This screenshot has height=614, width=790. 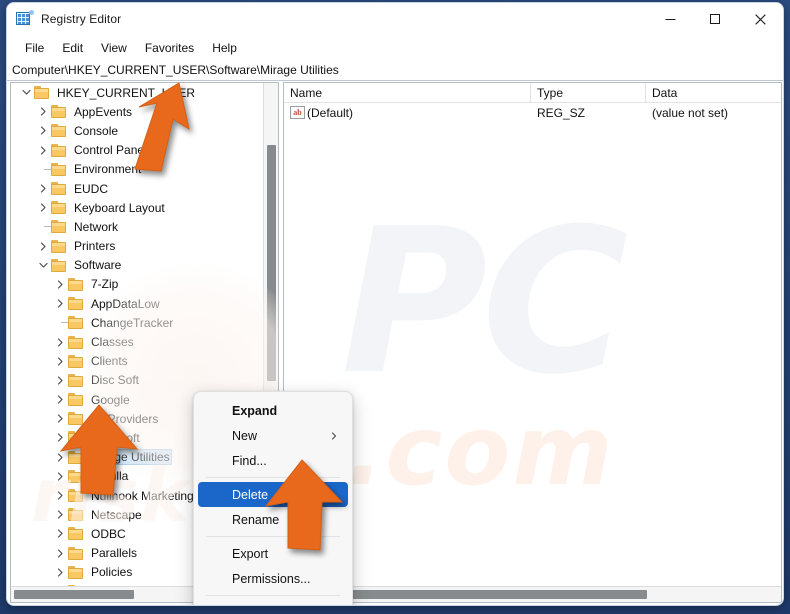 I want to click on title-bar: Registry Editor, so click(x=395, y=19).